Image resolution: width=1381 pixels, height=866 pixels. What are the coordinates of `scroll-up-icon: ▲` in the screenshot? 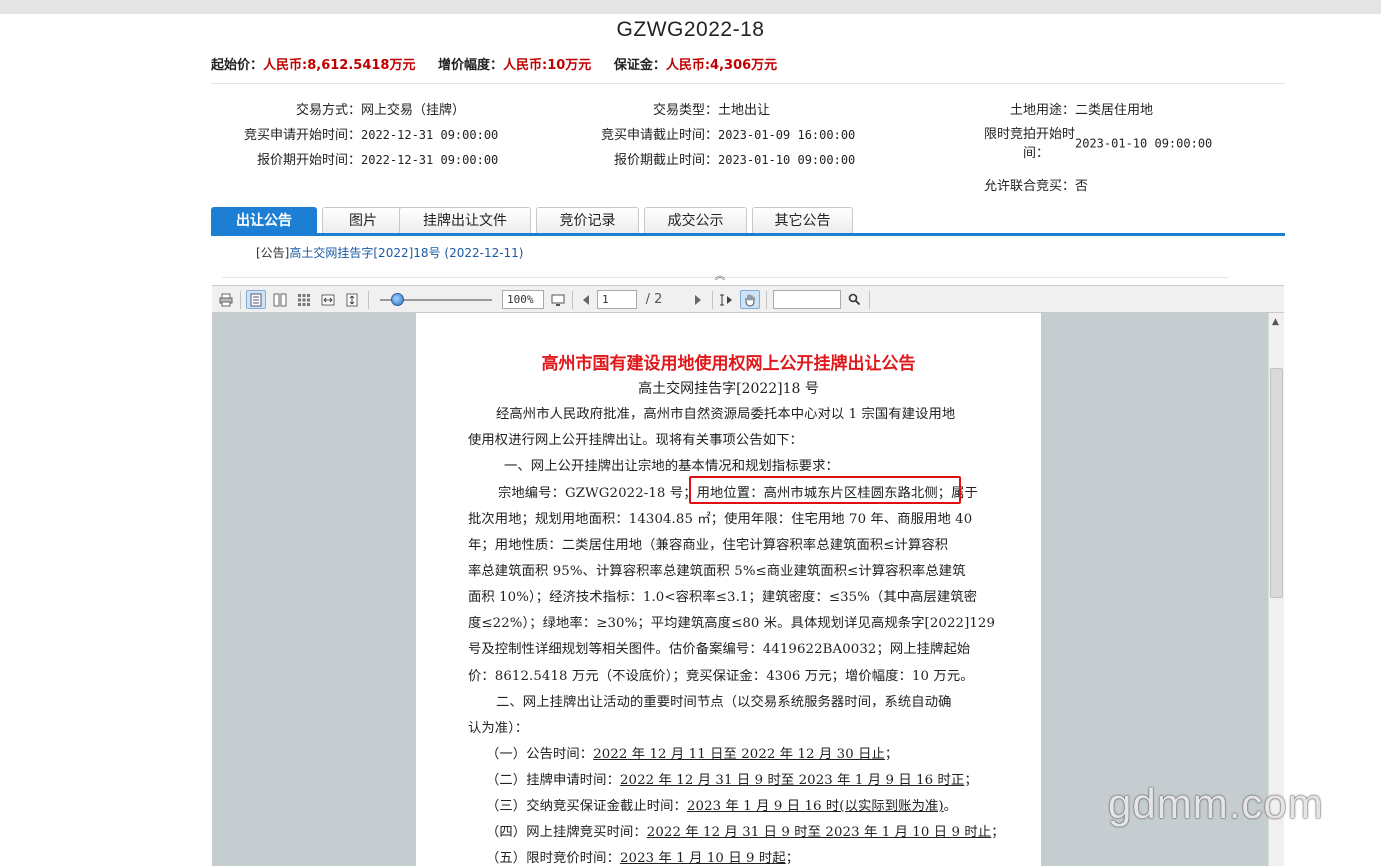 It's located at (1275, 322).